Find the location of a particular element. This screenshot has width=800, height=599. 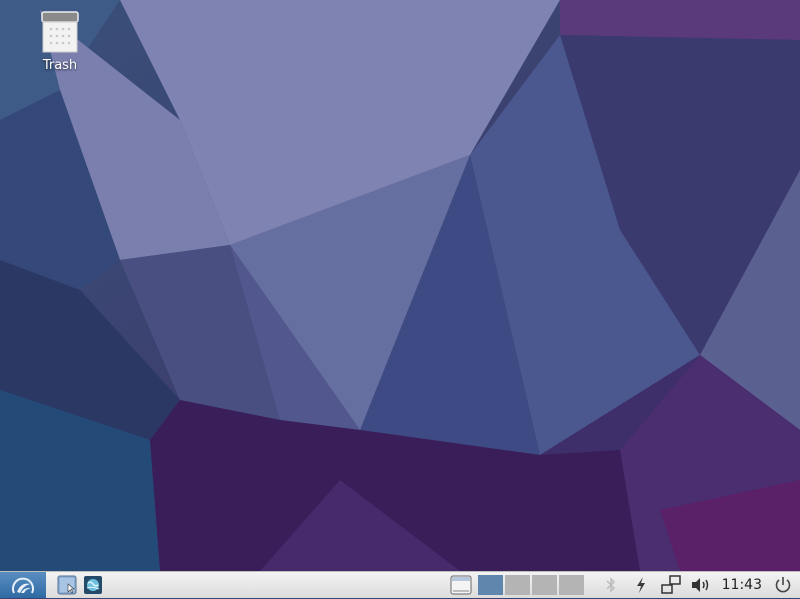

file-manager-icon is located at coordinates (67, 585).